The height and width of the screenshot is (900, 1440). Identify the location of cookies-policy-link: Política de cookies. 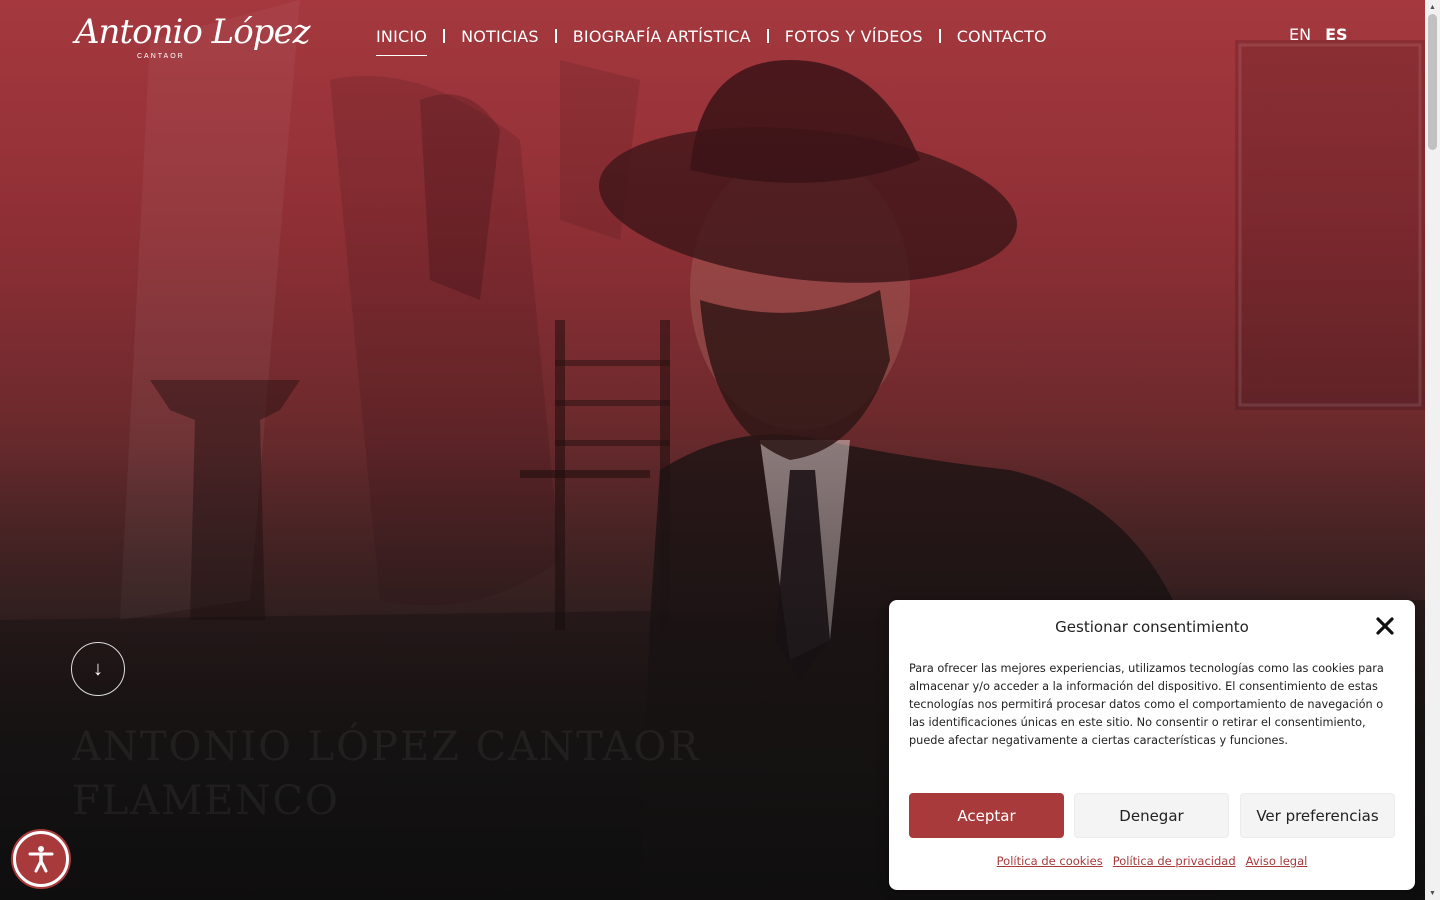
(1050, 861).